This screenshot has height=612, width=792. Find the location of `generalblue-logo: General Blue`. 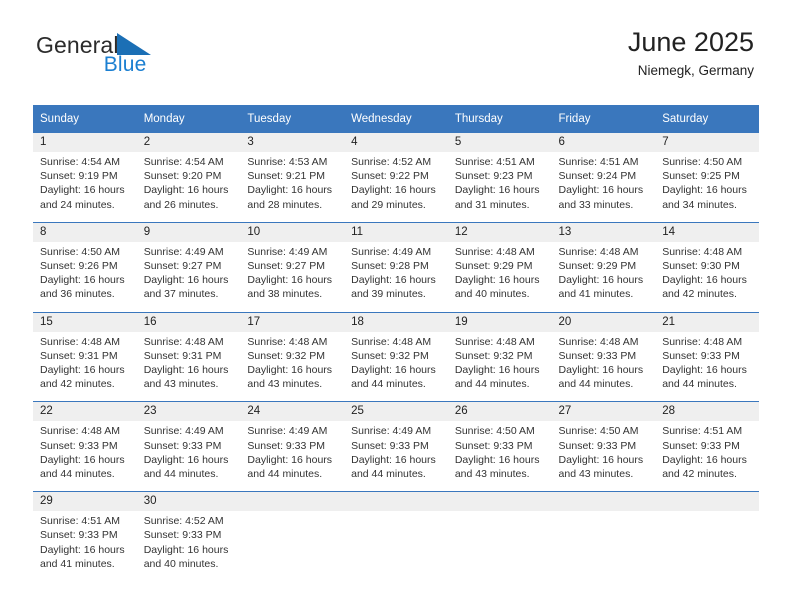

generalblue-logo: General Blue is located at coordinates (93, 54).